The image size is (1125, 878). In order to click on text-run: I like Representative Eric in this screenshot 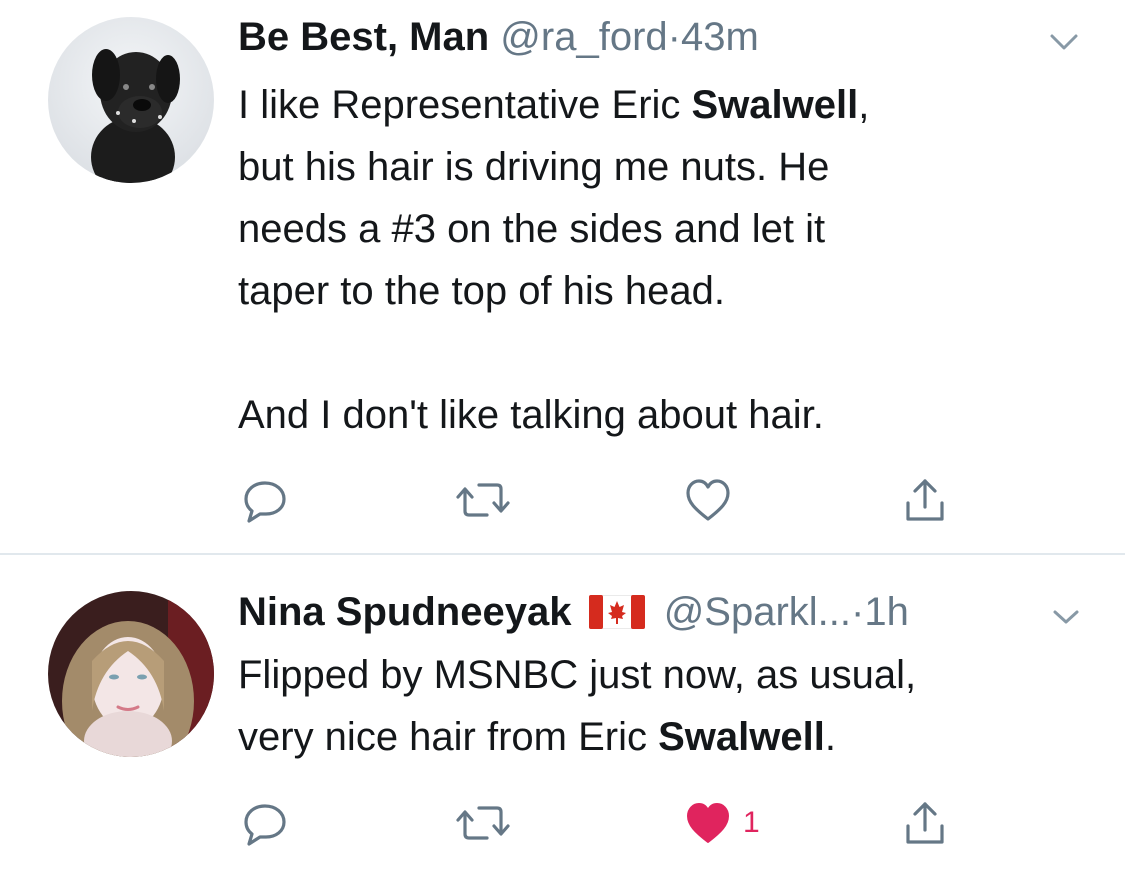, I will do `click(465, 105)`.